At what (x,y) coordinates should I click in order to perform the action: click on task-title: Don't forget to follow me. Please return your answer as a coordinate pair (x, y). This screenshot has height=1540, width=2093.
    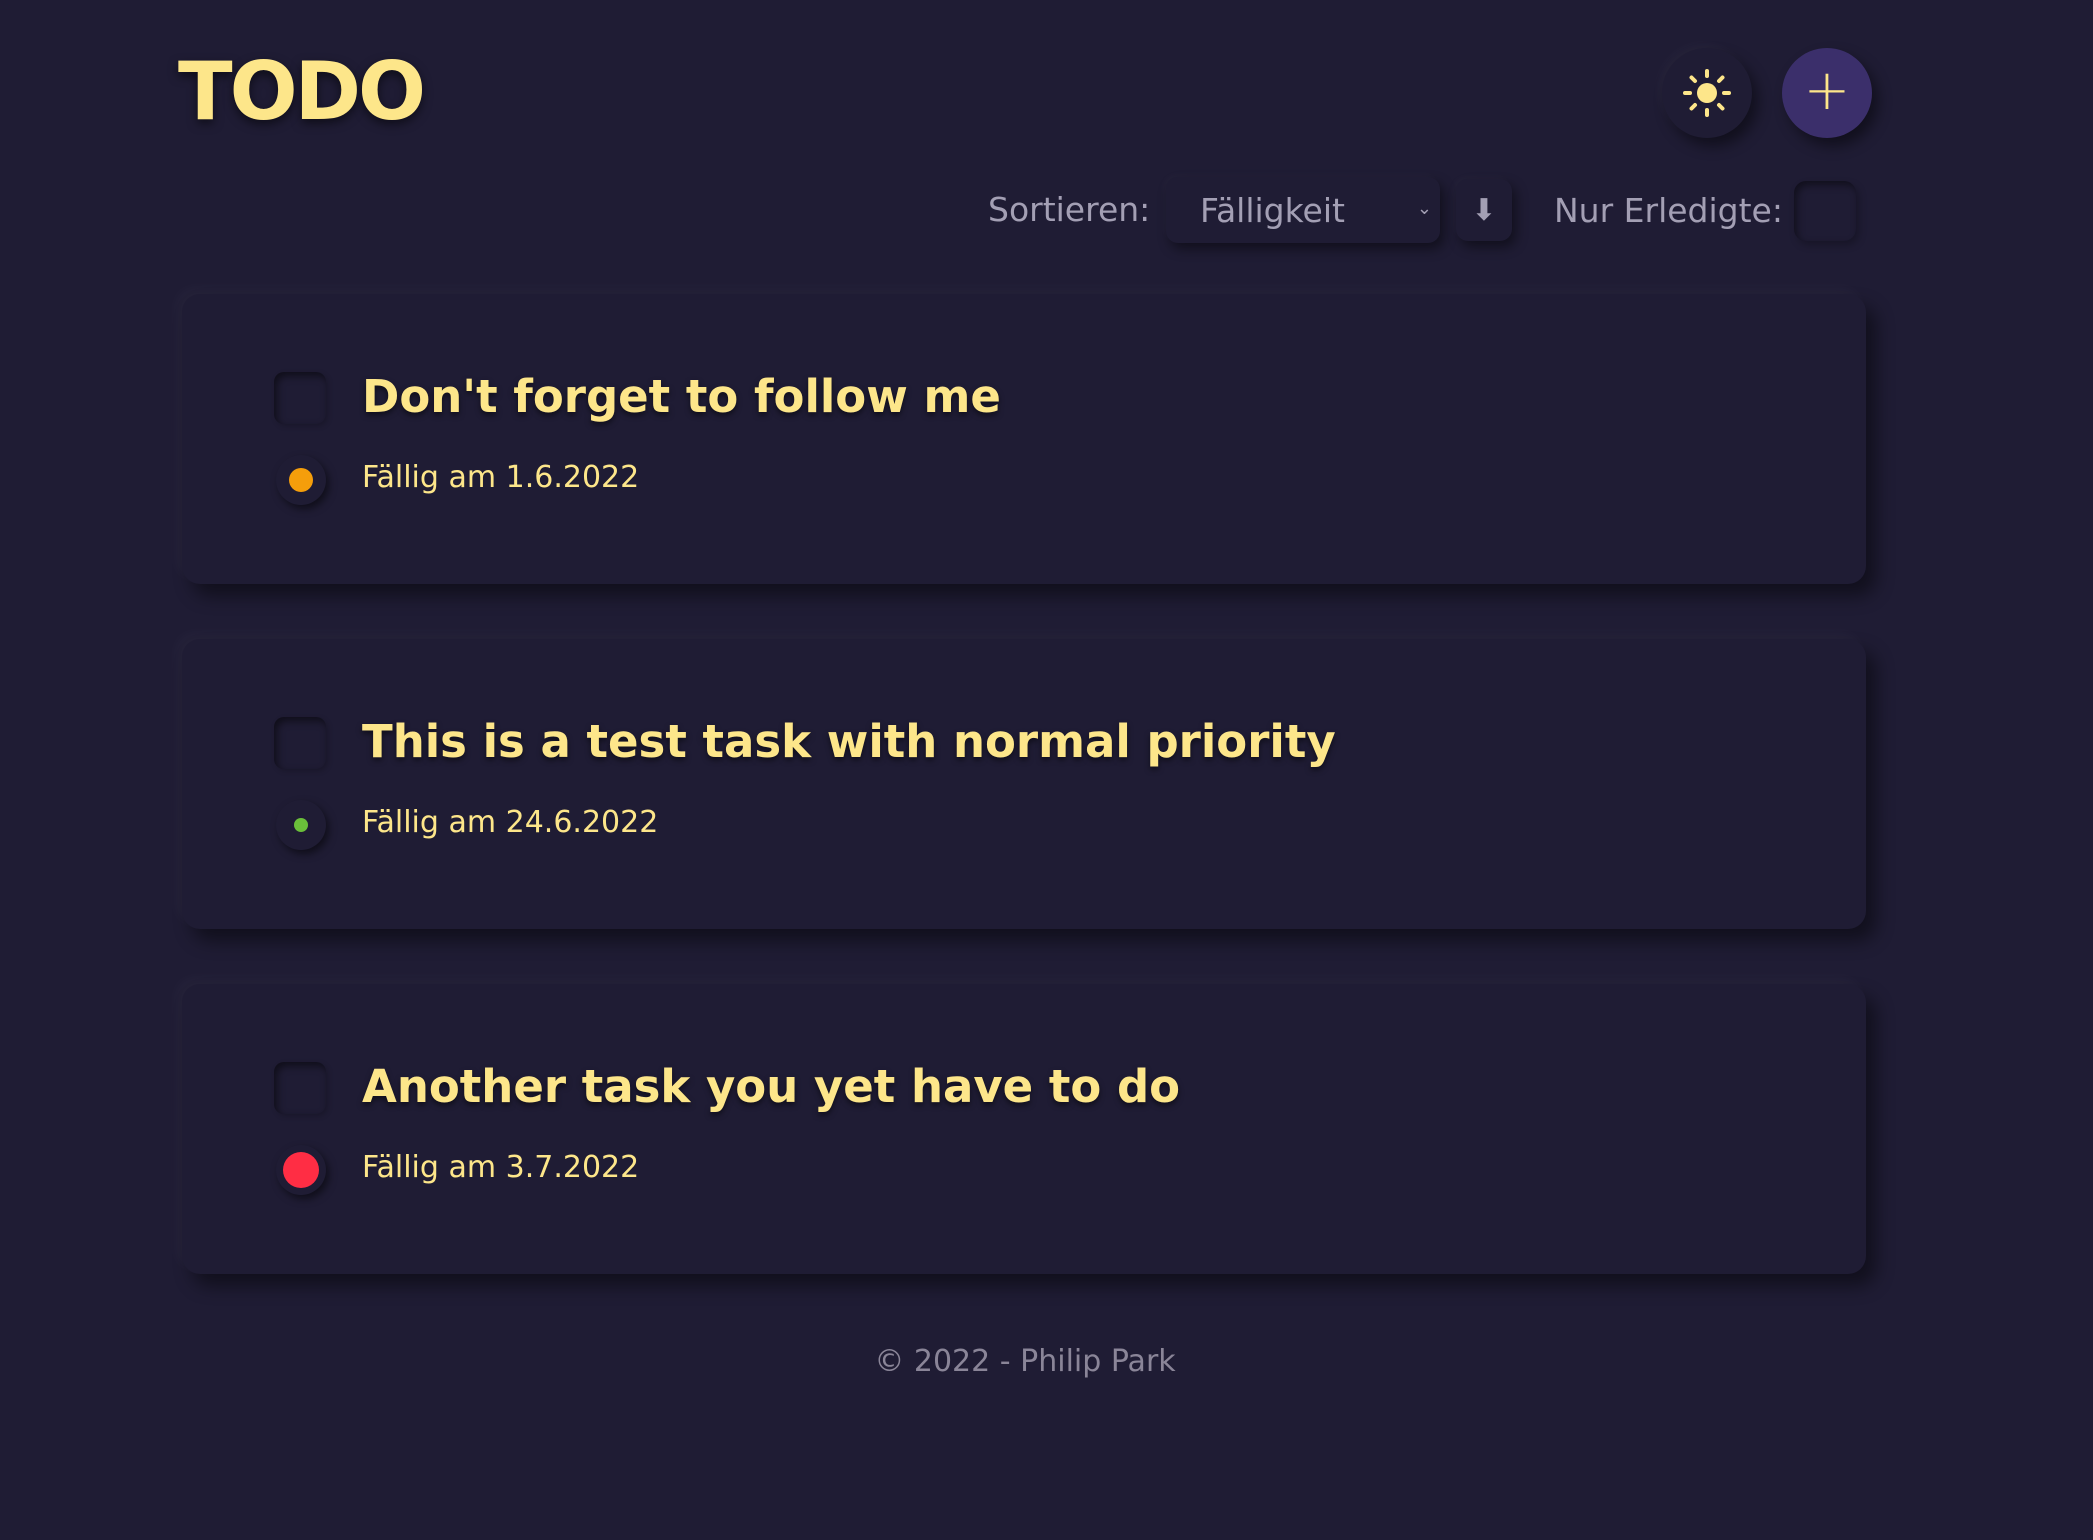
    Looking at the image, I should click on (681, 396).